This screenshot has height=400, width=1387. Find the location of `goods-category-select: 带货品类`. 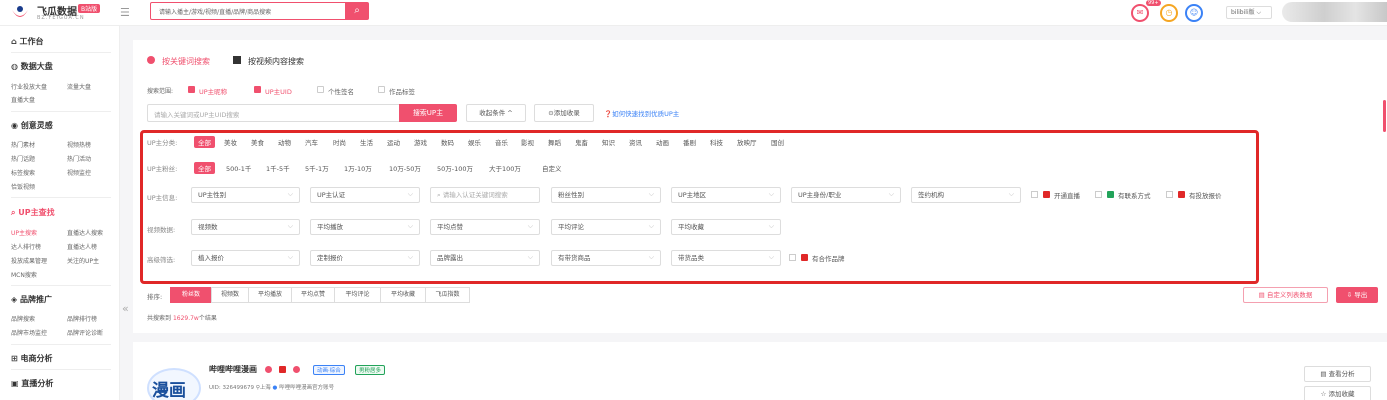

goods-category-select: 带货品类 is located at coordinates (726, 258).